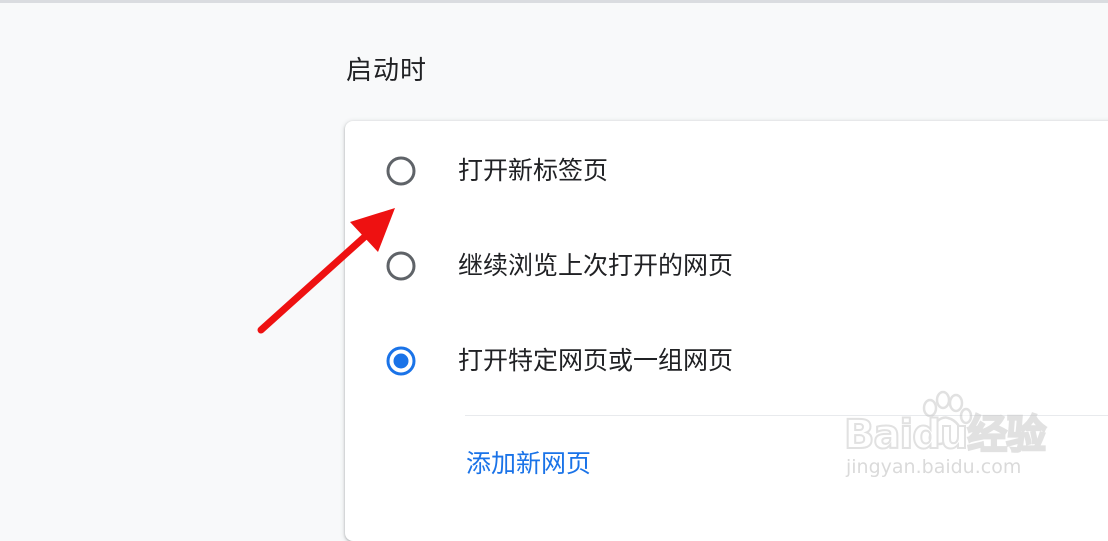  Describe the element at coordinates (725, 171) in the screenshot. I see `radio-option-open-new-tab: 打开新标签页` at that location.